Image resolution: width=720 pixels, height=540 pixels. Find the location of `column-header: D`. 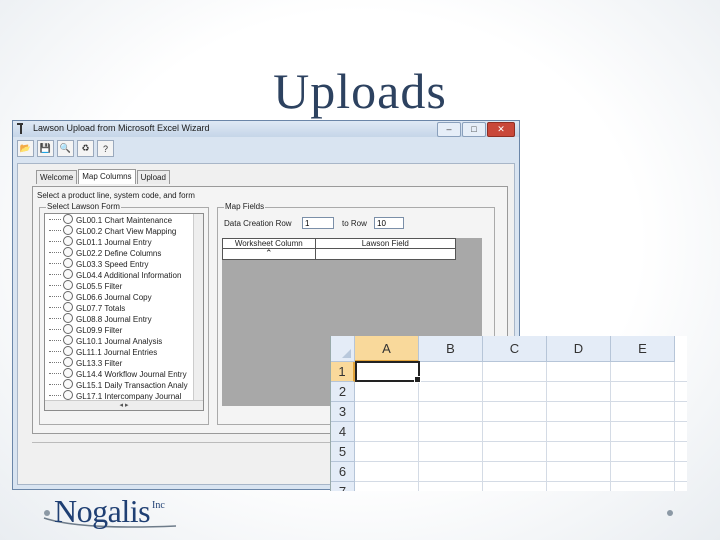

column-header: D is located at coordinates (579, 349).